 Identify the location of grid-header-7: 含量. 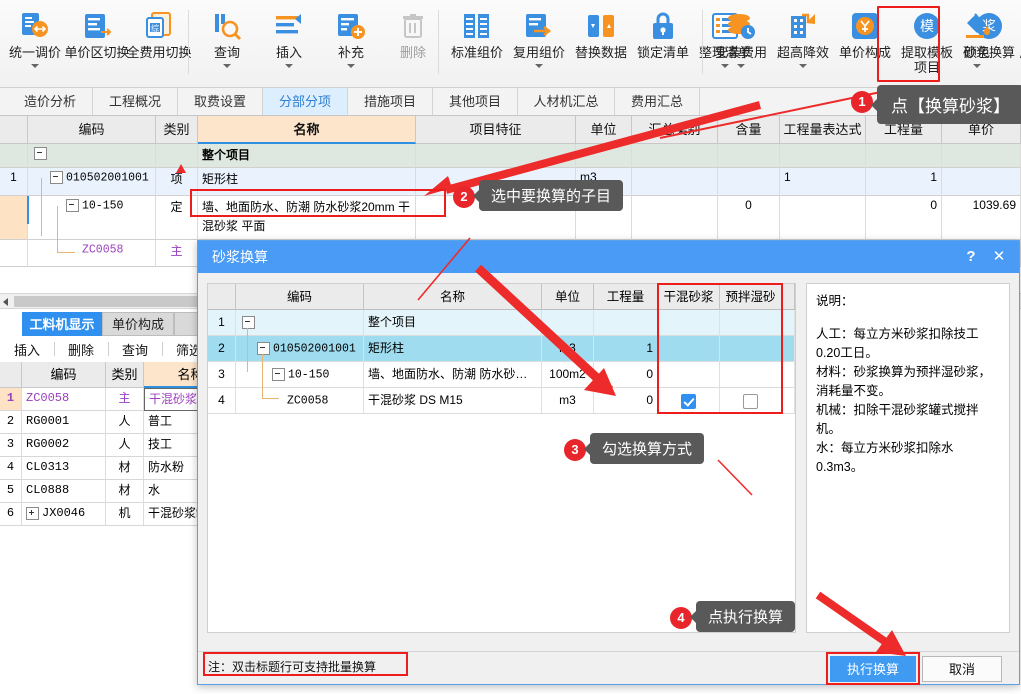
(749, 130).